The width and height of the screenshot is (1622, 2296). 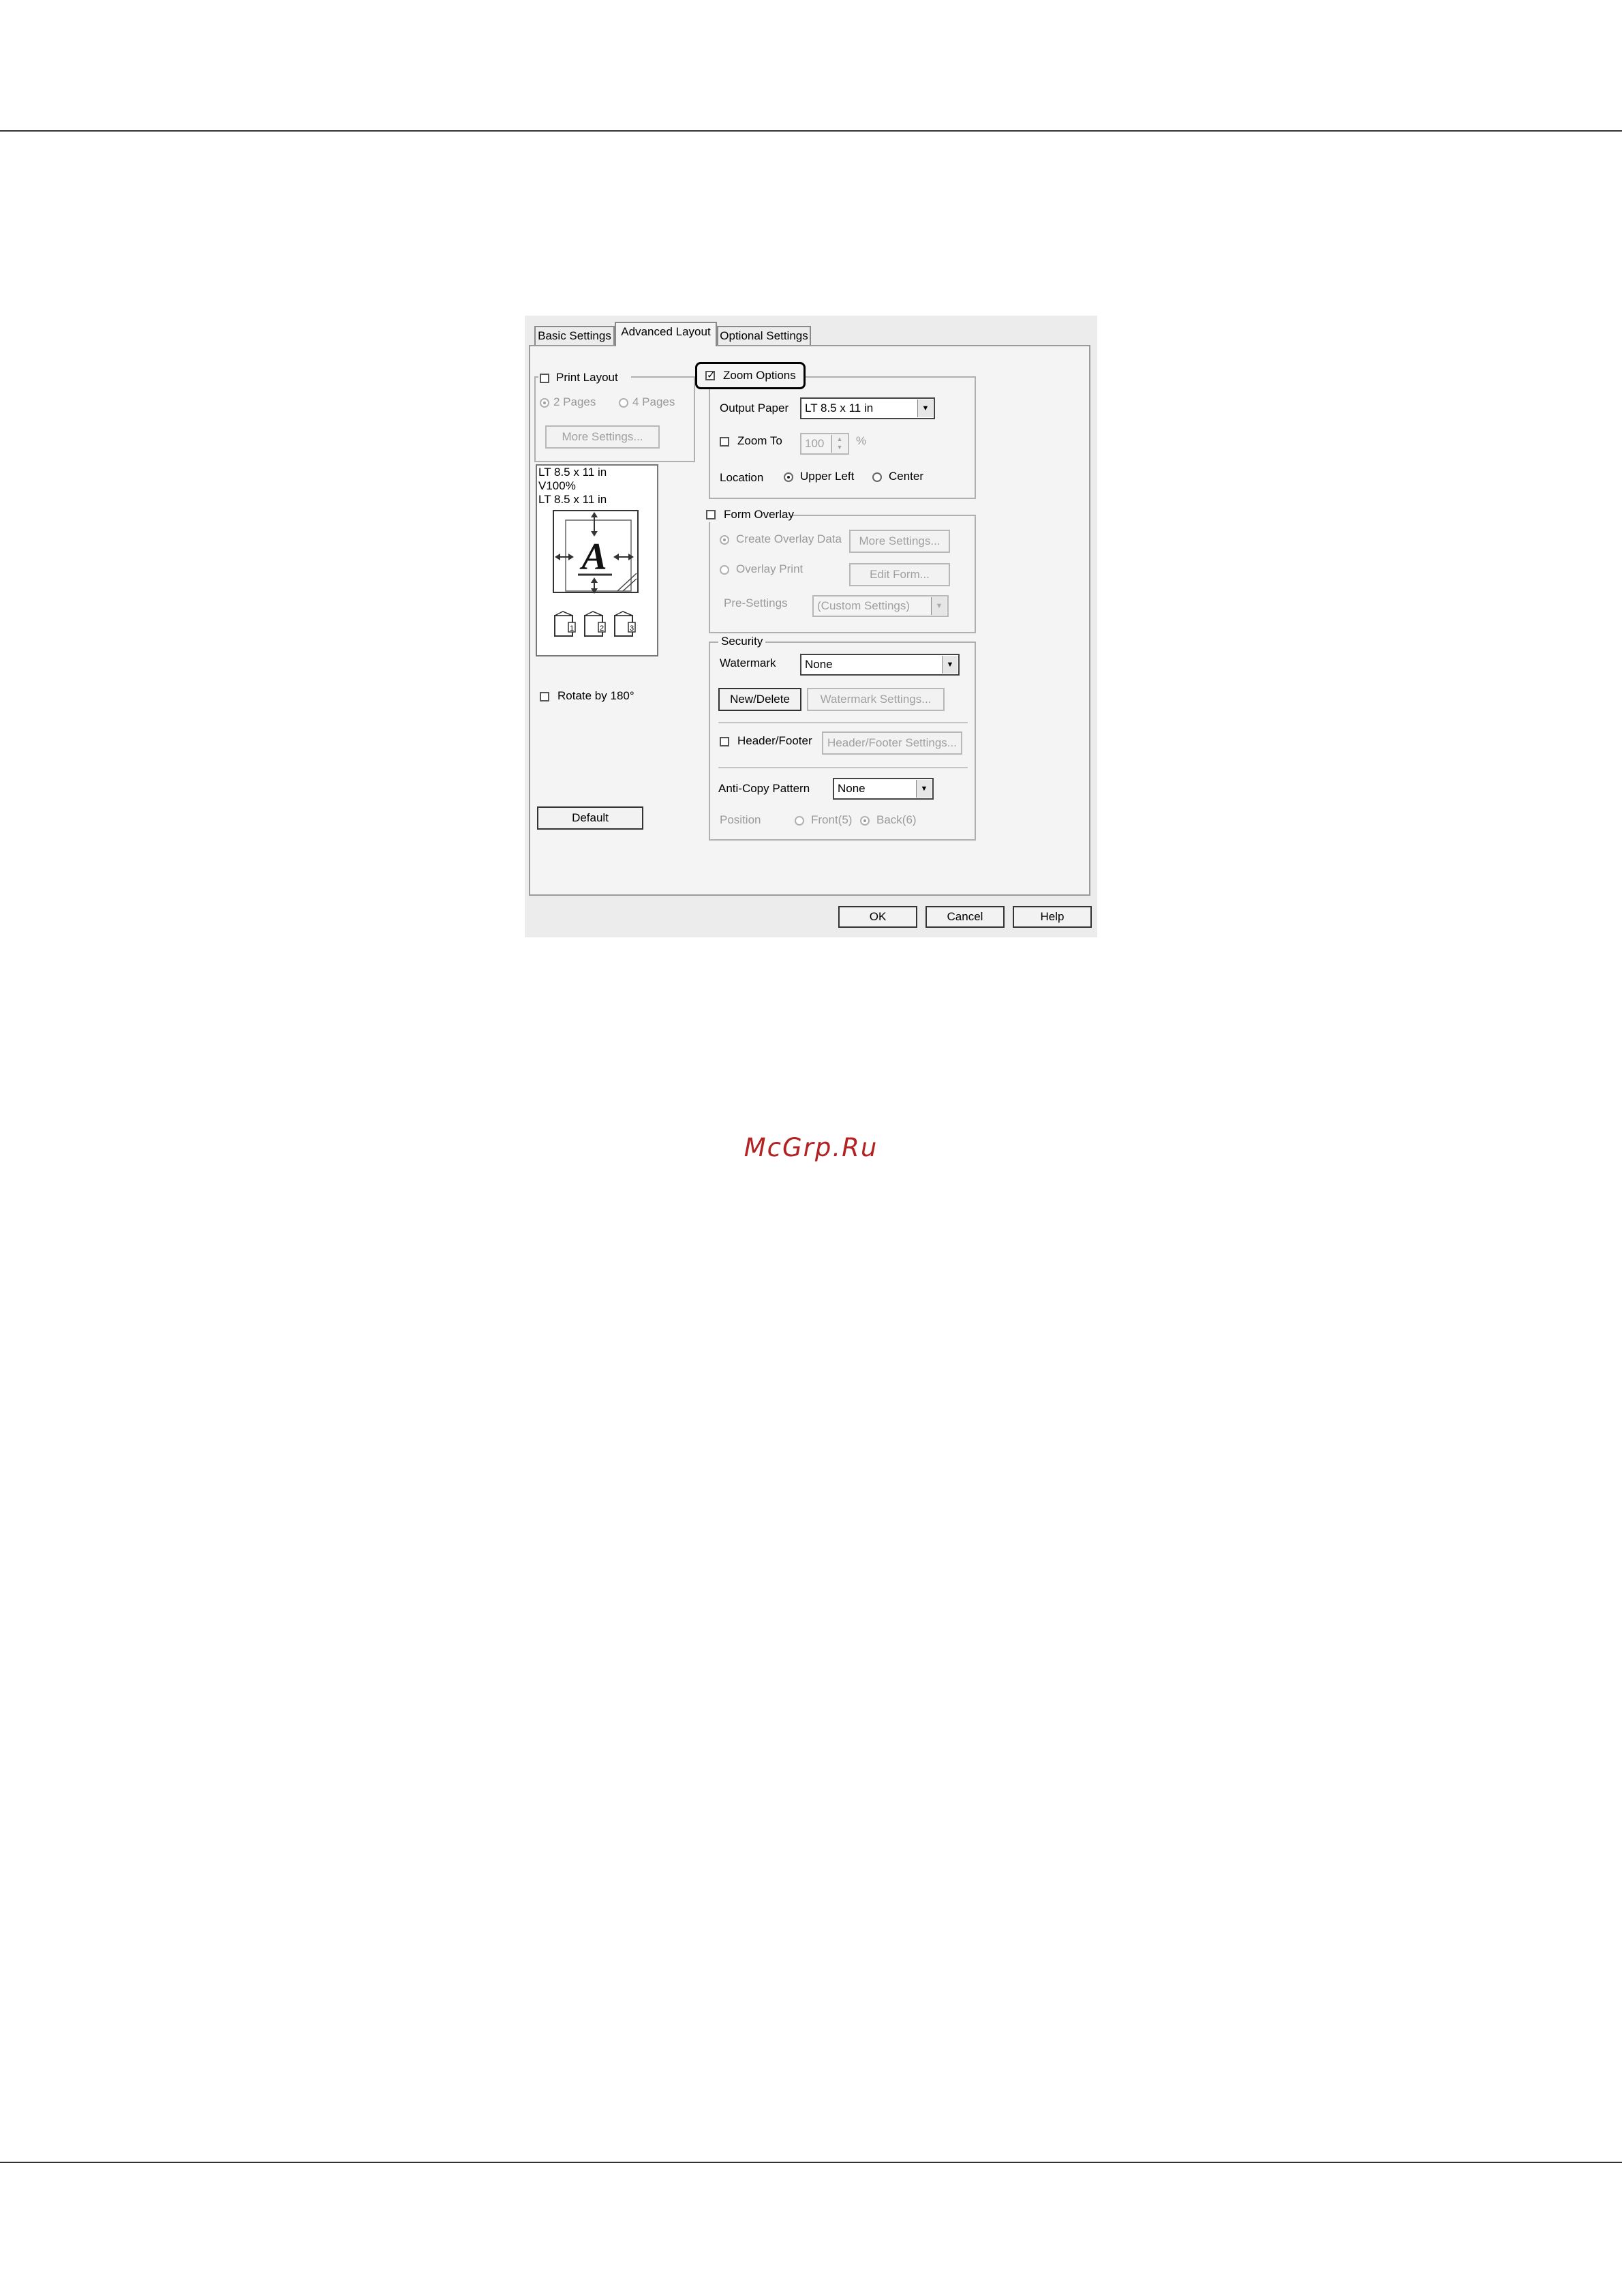 What do you see at coordinates (653, 402) in the screenshot?
I see `4-pages-label: 4 Pages` at bounding box center [653, 402].